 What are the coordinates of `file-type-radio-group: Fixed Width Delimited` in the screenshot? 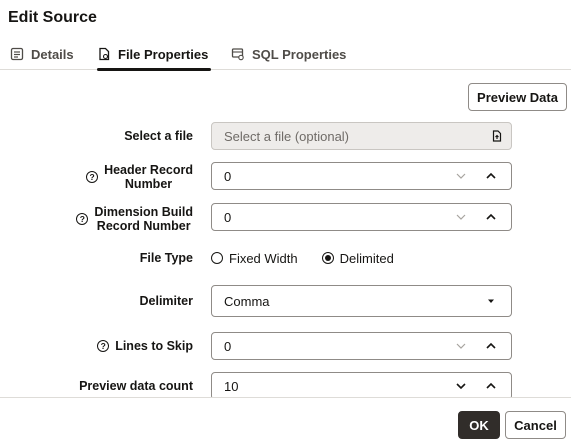 It's located at (314, 258).